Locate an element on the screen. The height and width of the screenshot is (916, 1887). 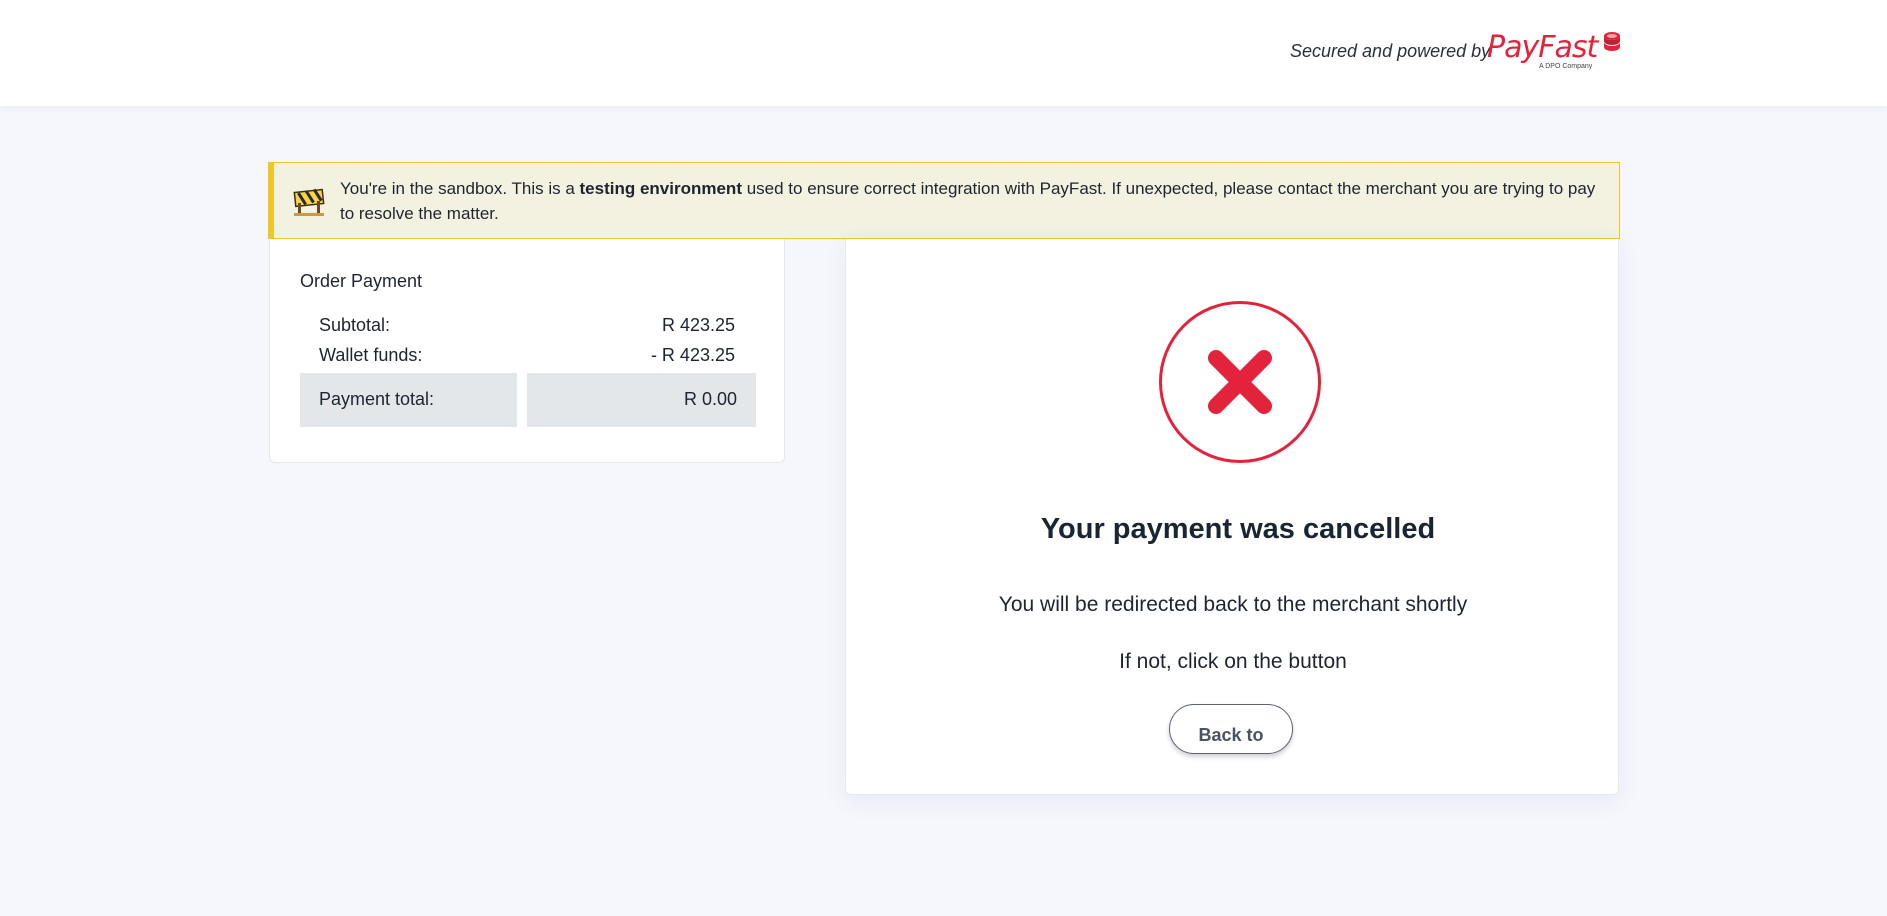
logo-wordmark: PayFast is located at coordinates (1542, 47).